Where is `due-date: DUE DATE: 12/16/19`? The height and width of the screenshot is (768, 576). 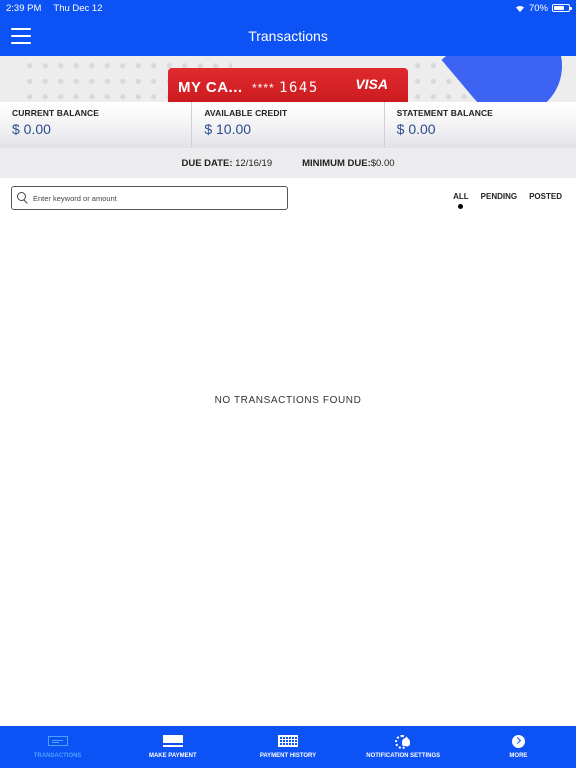 due-date: DUE DATE: 12/16/19 is located at coordinates (226, 163).